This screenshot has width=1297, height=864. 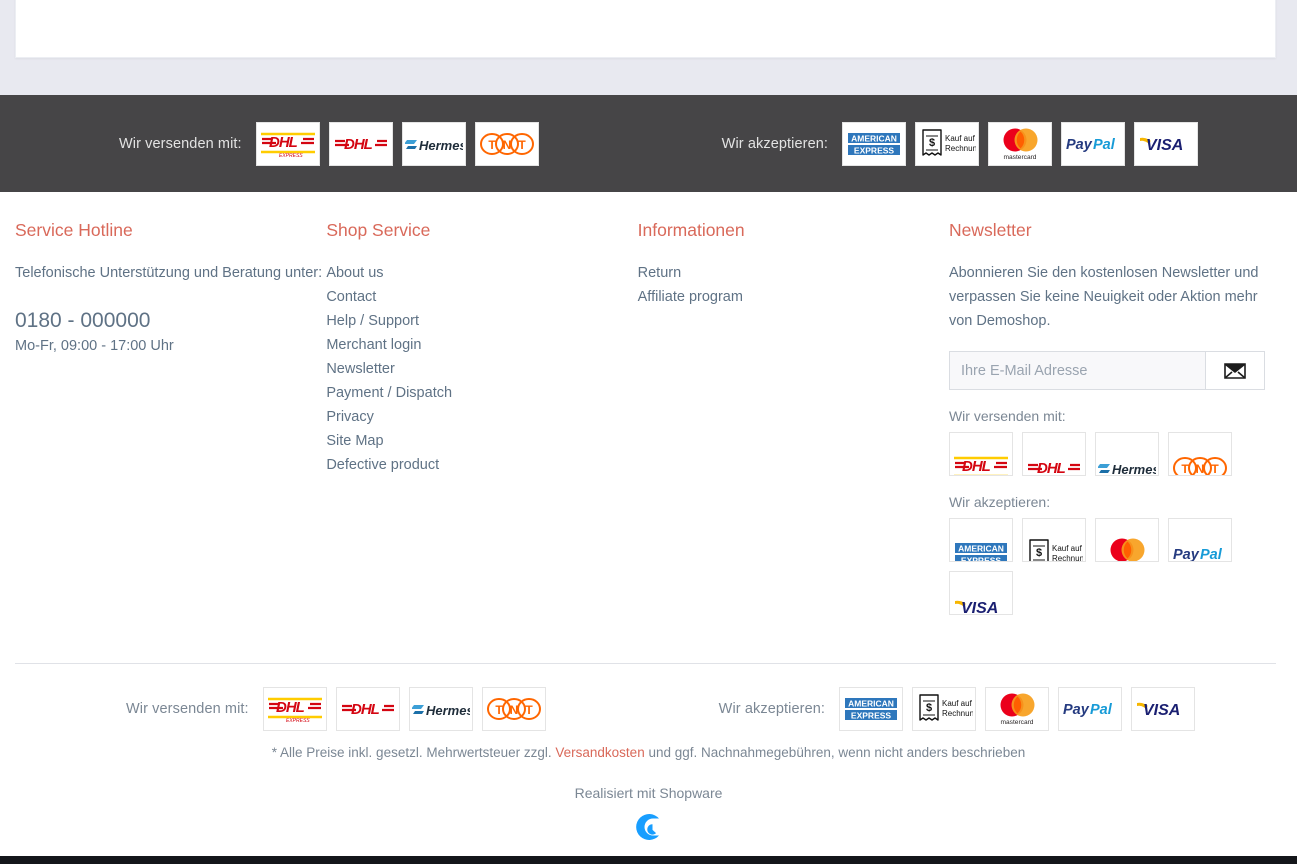 I want to click on list-item: Affiliate program, so click(x=793, y=297).